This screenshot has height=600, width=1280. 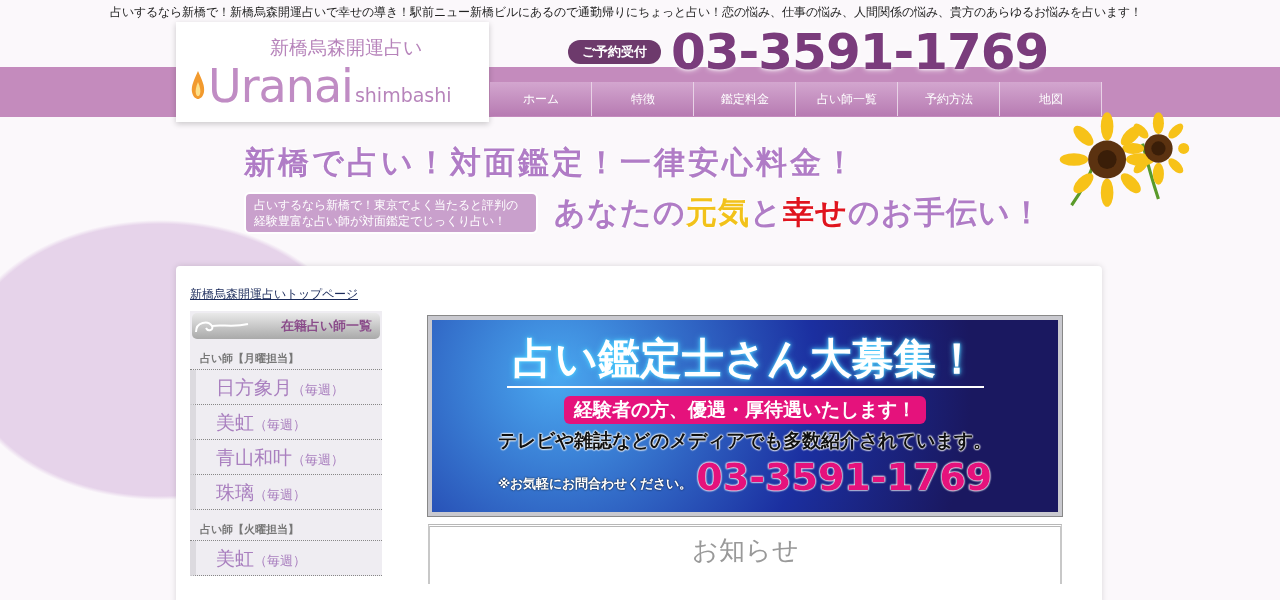 I want to click on fortune-teller-link: 珠璃（毎週）, so click(x=286, y=492).